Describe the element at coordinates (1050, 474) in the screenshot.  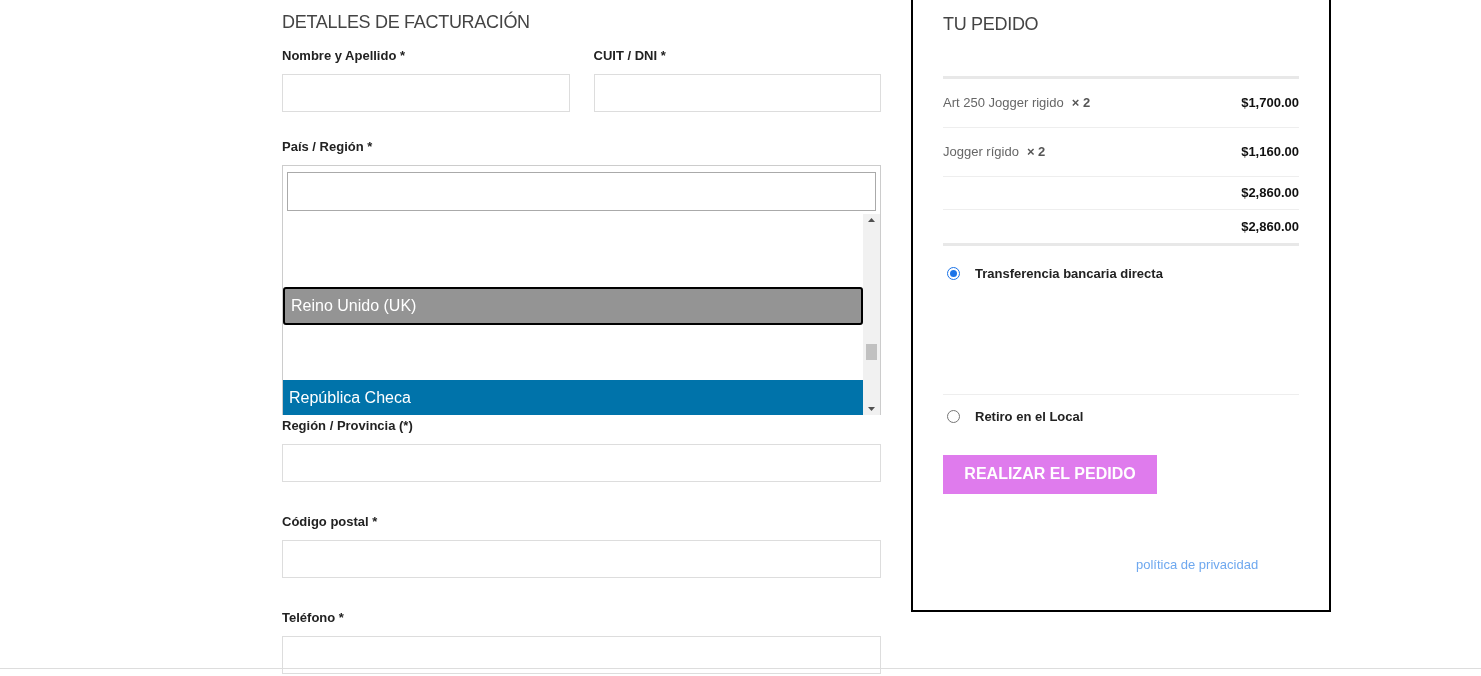
I see `place-order-button: REALIZAR EL PEDIDO` at that location.